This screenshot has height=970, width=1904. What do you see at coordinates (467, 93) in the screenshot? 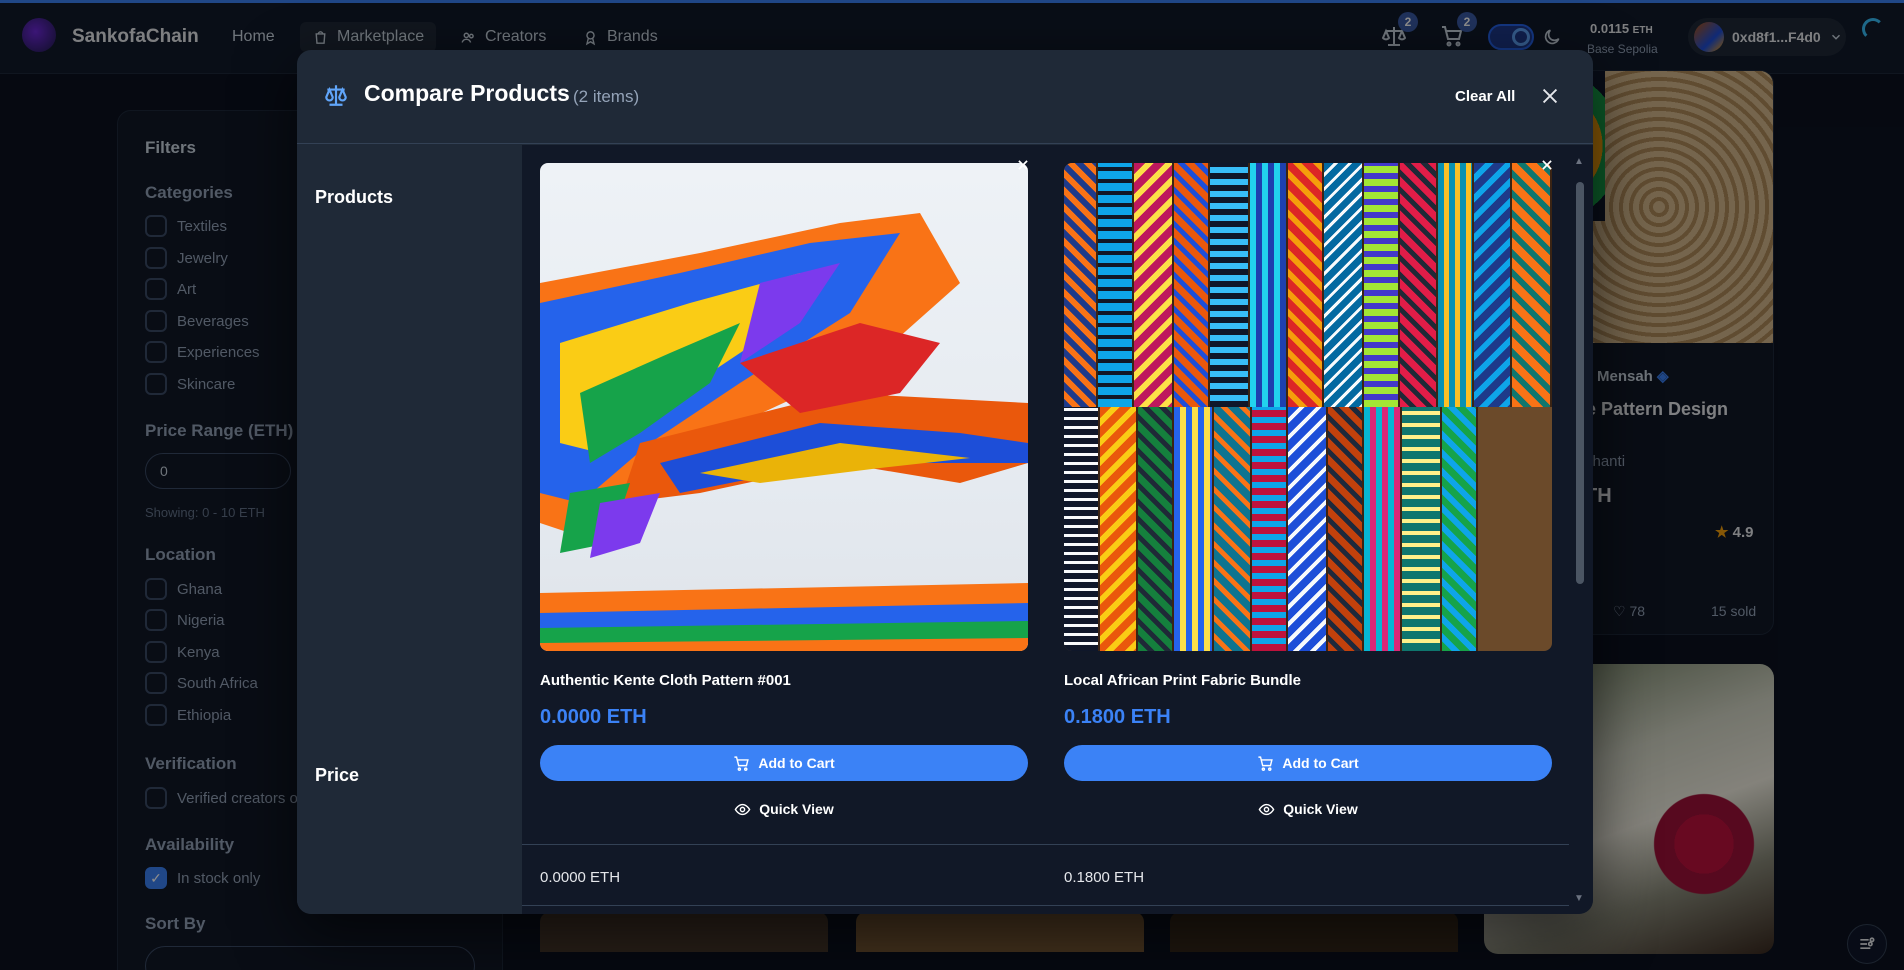
I see `modal-title: Compare Products` at bounding box center [467, 93].